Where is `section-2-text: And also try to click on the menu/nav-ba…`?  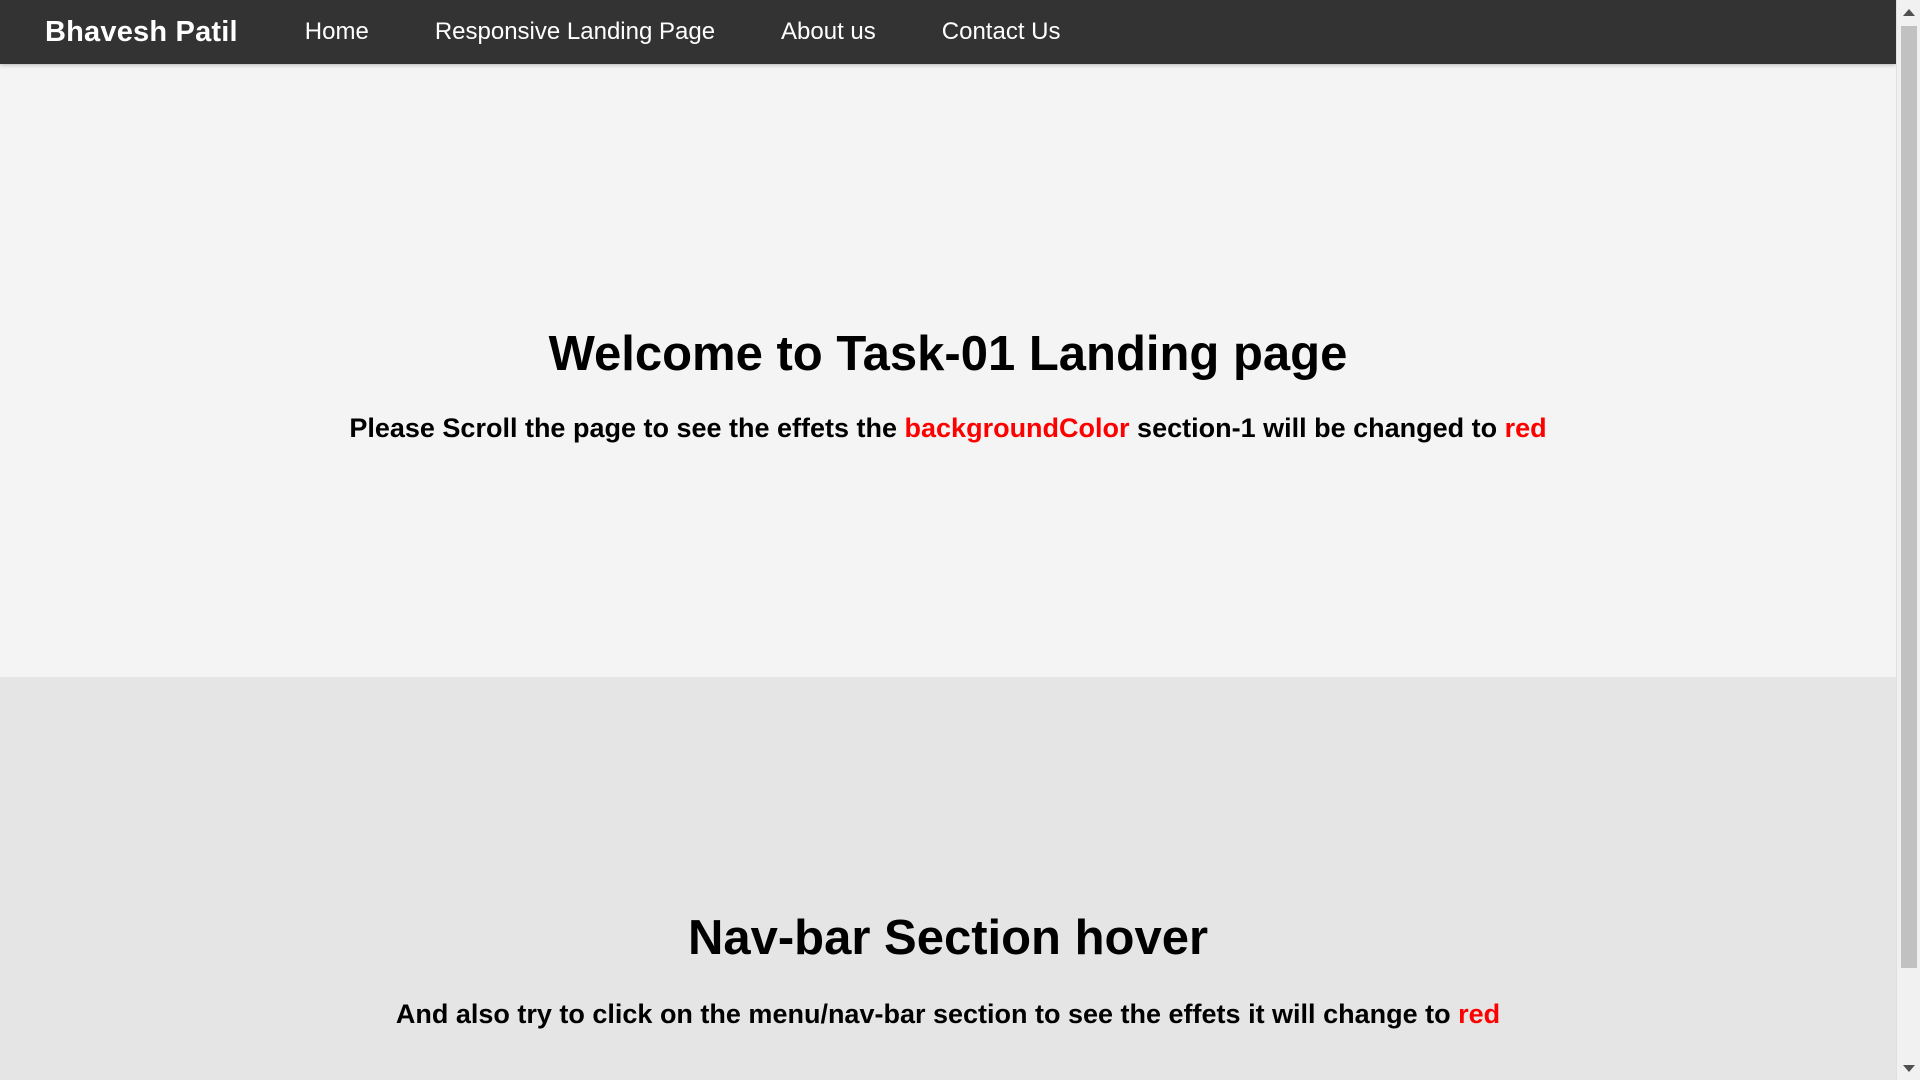 section-2-text: And also try to click on the menu/nav-ba… is located at coordinates (948, 1014).